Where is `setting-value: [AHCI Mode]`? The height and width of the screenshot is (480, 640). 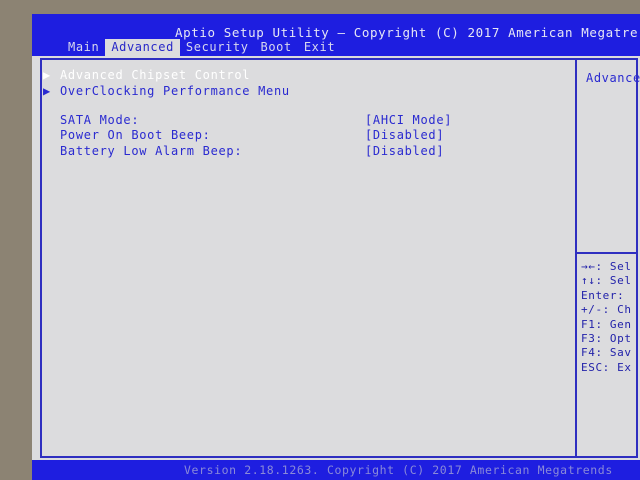 setting-value: [AHCI Mode] is located at coordinates (408, 120).